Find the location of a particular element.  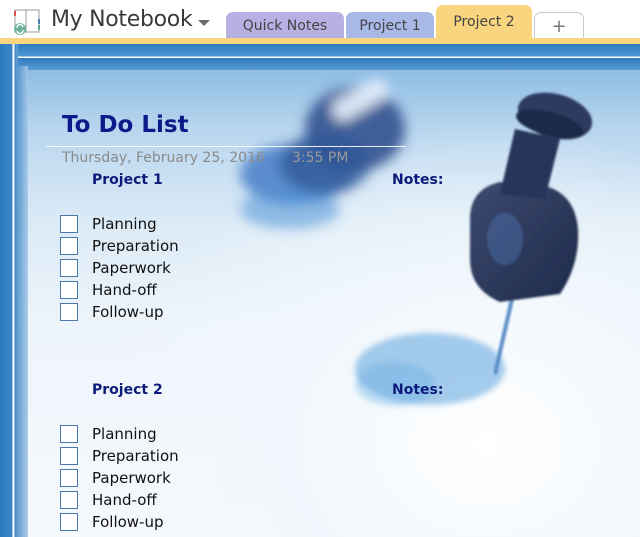

page-frame-left is located at coordinates (9, 290).